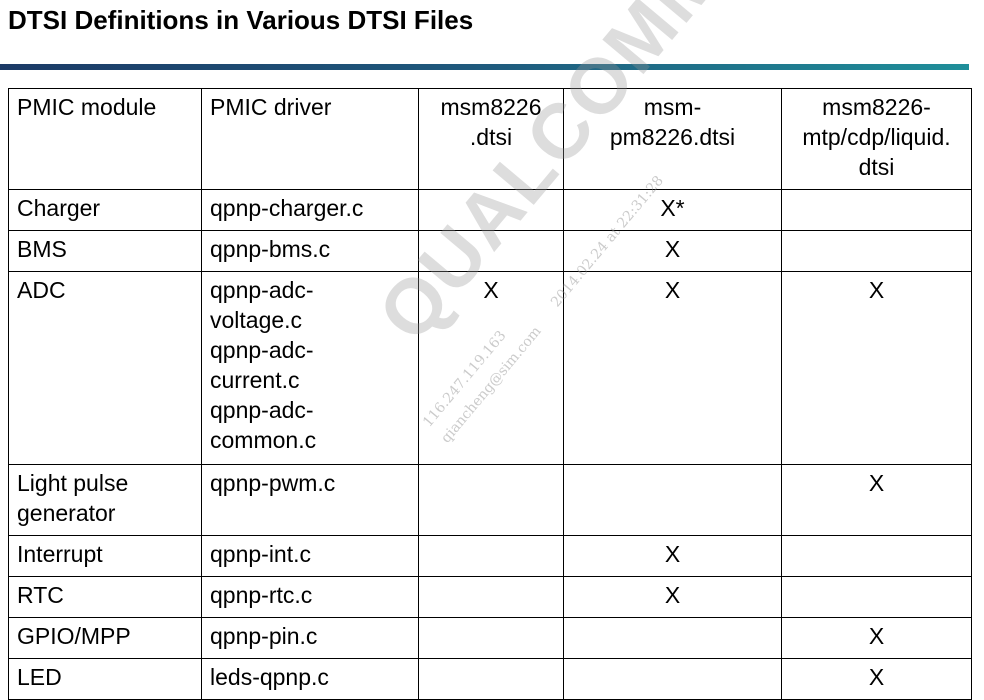  Describe the element at coordinates (271, 107) in the screenshot. I see `header-text: PMIC driver` at that location.